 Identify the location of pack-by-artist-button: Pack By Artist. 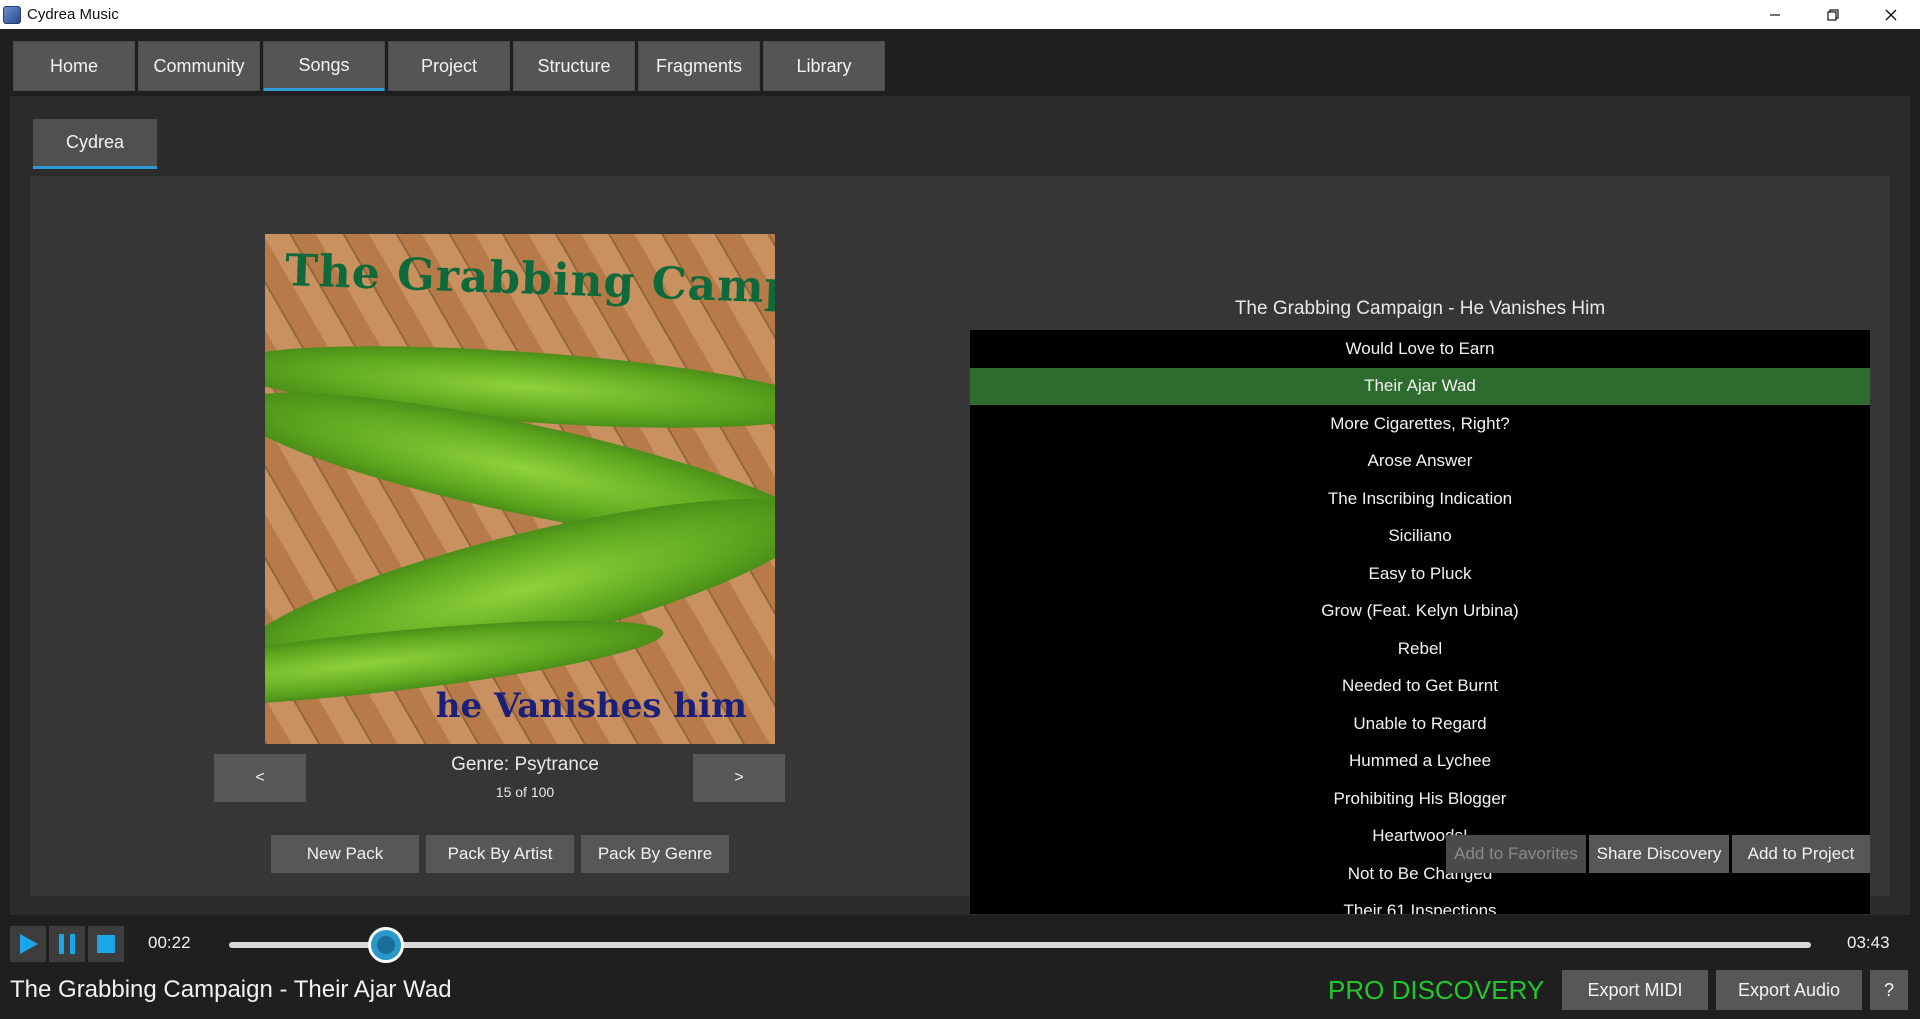
(500, 854).